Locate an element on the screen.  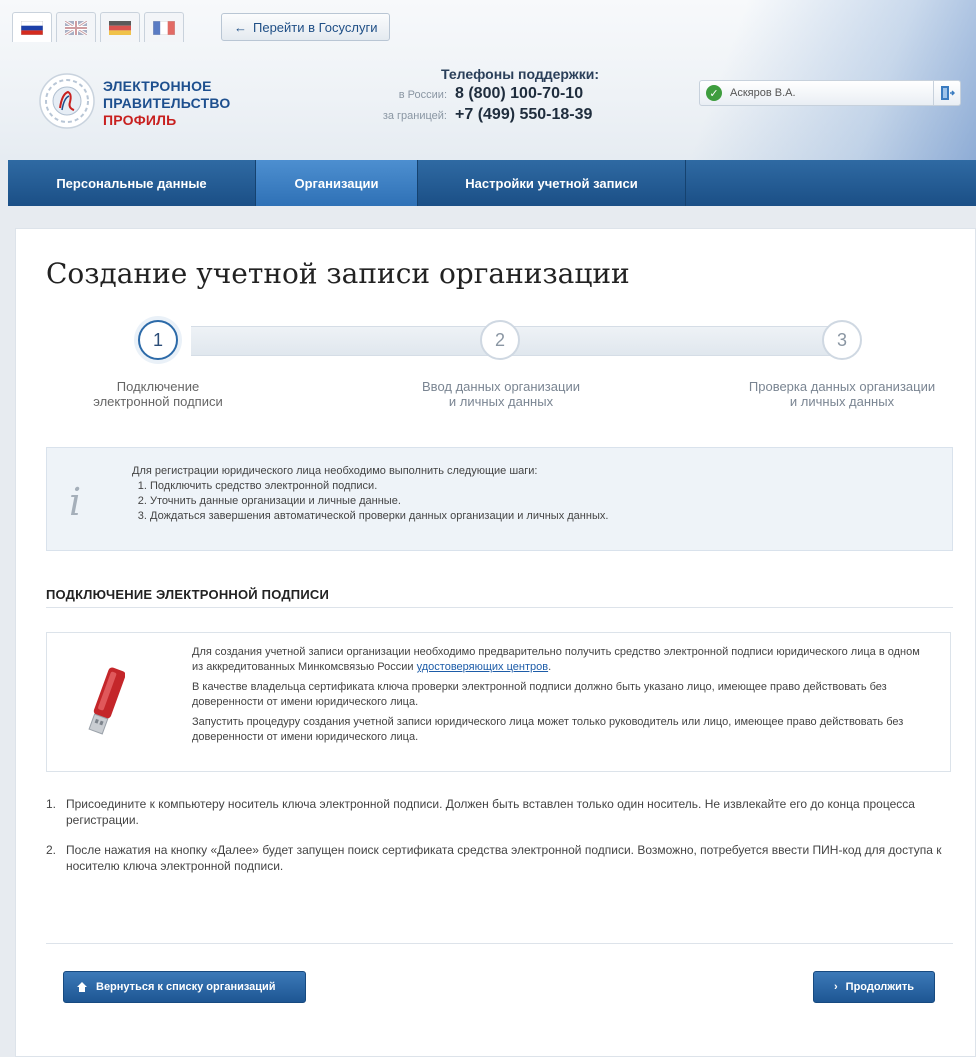
step-3-circle: 3 is located at coordinates (842, 340).